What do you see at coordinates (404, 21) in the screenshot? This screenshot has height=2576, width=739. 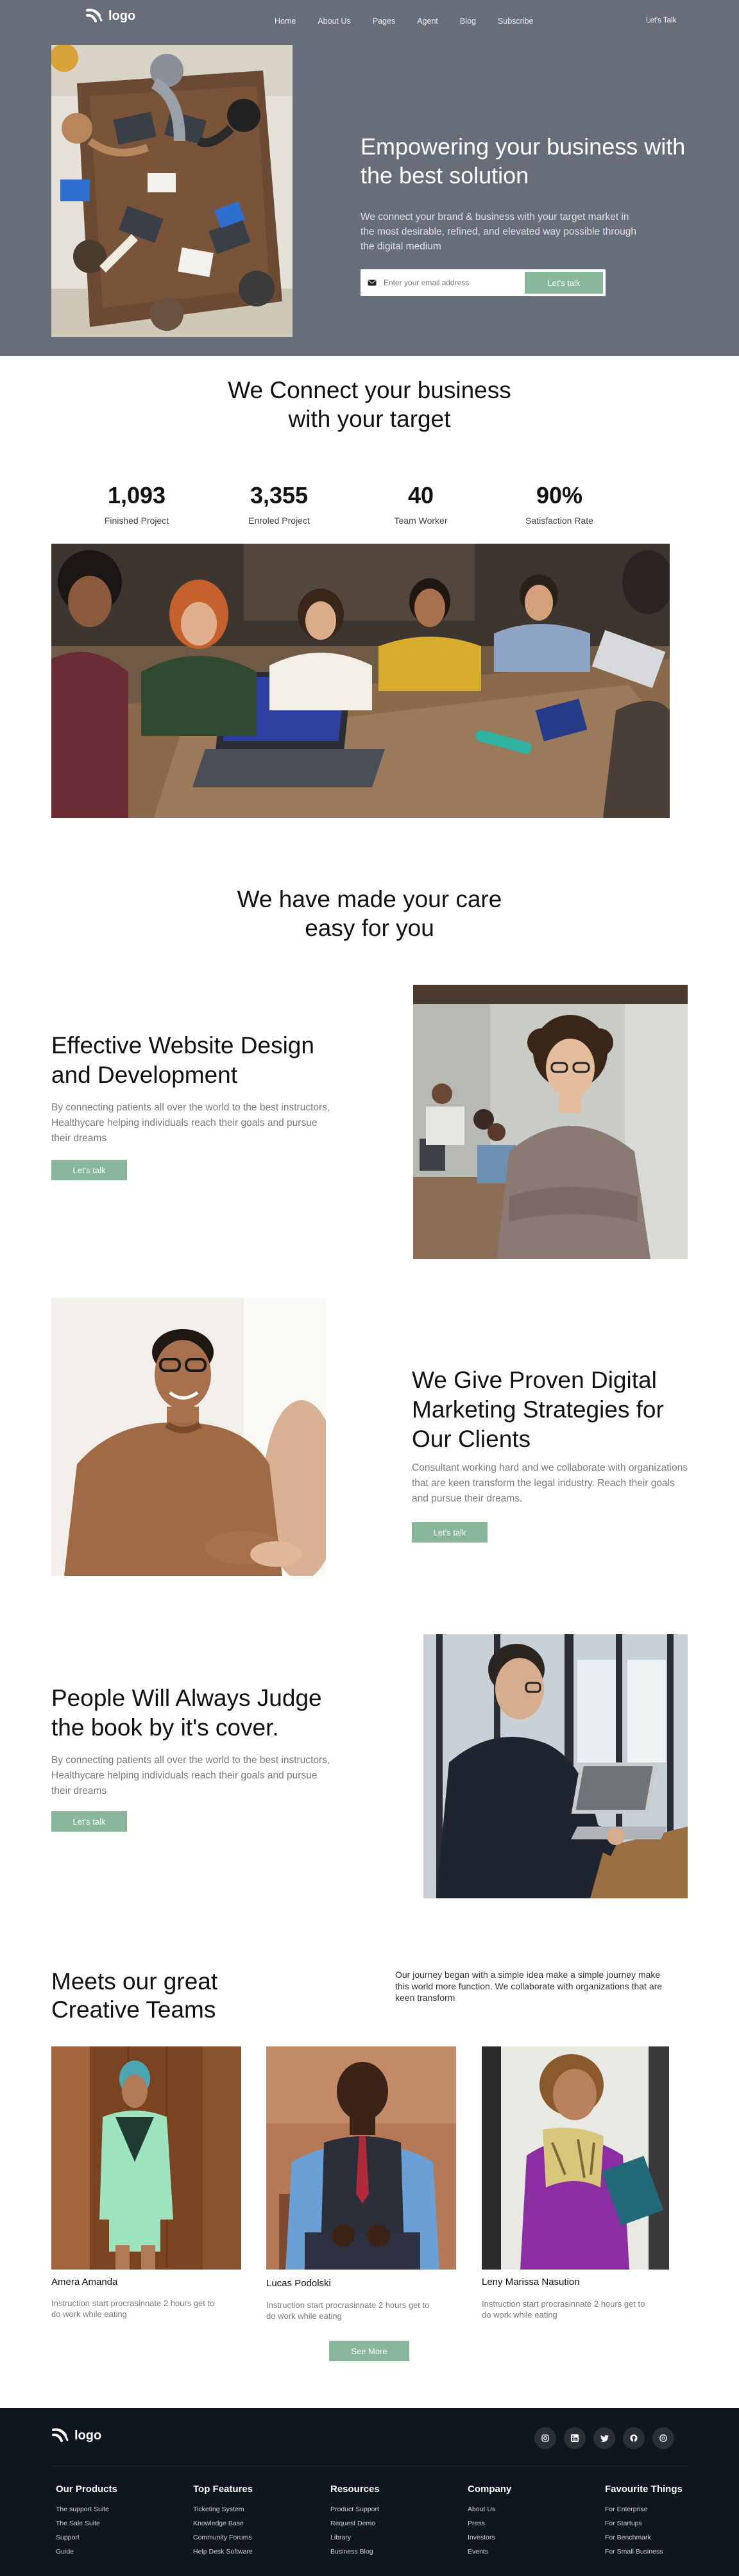 I see `main-nav: Home About Us Pages Agent Blog Subscribe` at bounding box center [404, 21].